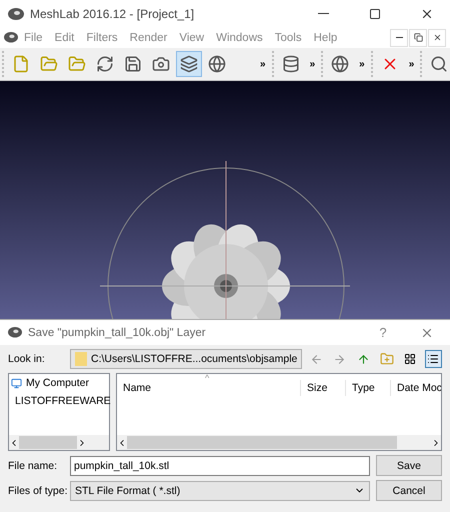  What do you see at coordinates (317, 359) in the screenshot?
I see `back-arrow-icon` at bounding box center [317, 359].